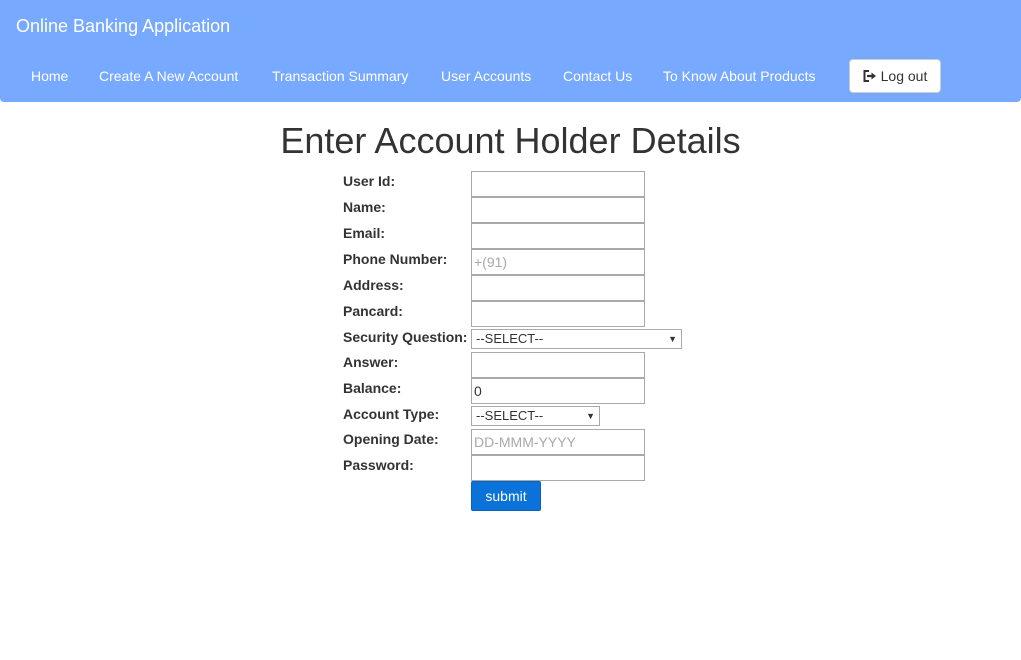  What do you see at coordinates (391, 414) in the screenshot?
I see `account-type-label: Account Type:` at bounding box center [391, 414].